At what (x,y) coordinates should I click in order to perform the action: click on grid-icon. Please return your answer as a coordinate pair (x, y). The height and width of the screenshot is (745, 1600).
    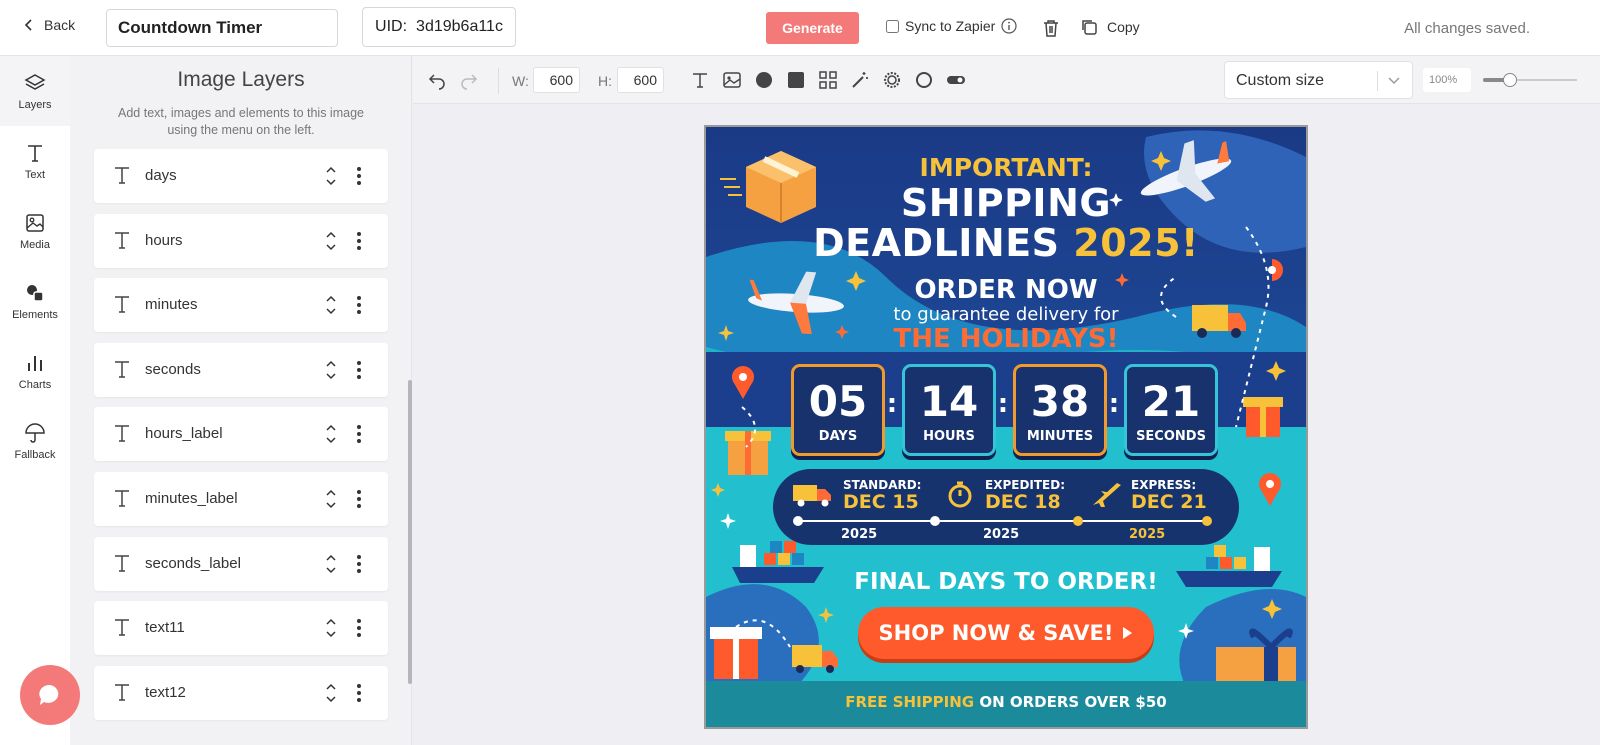
    Looking at the image, I should click on (828, 80).